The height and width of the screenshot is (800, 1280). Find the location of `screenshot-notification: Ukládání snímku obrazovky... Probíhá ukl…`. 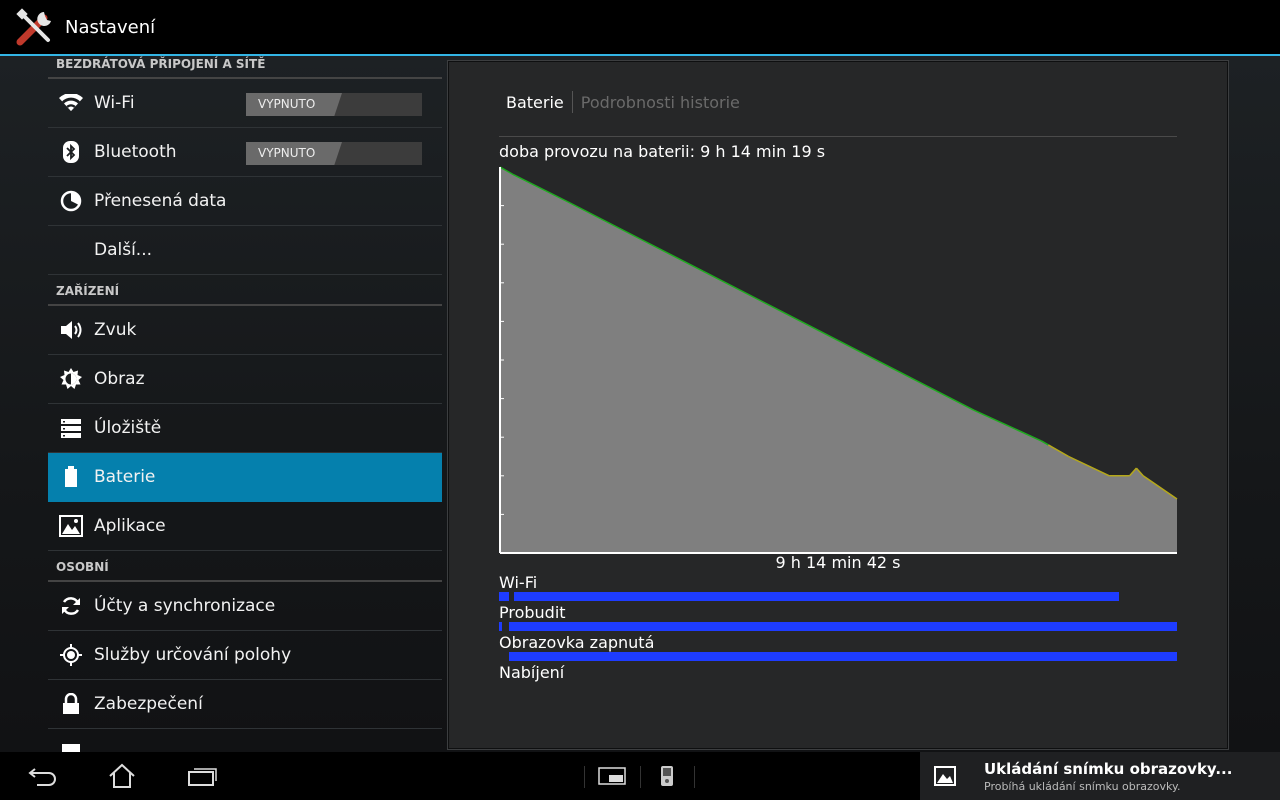

screenshot-notification: Ukládání snímku obrazovky... Probíhá ukl… is located at coordinates (1100, 776).